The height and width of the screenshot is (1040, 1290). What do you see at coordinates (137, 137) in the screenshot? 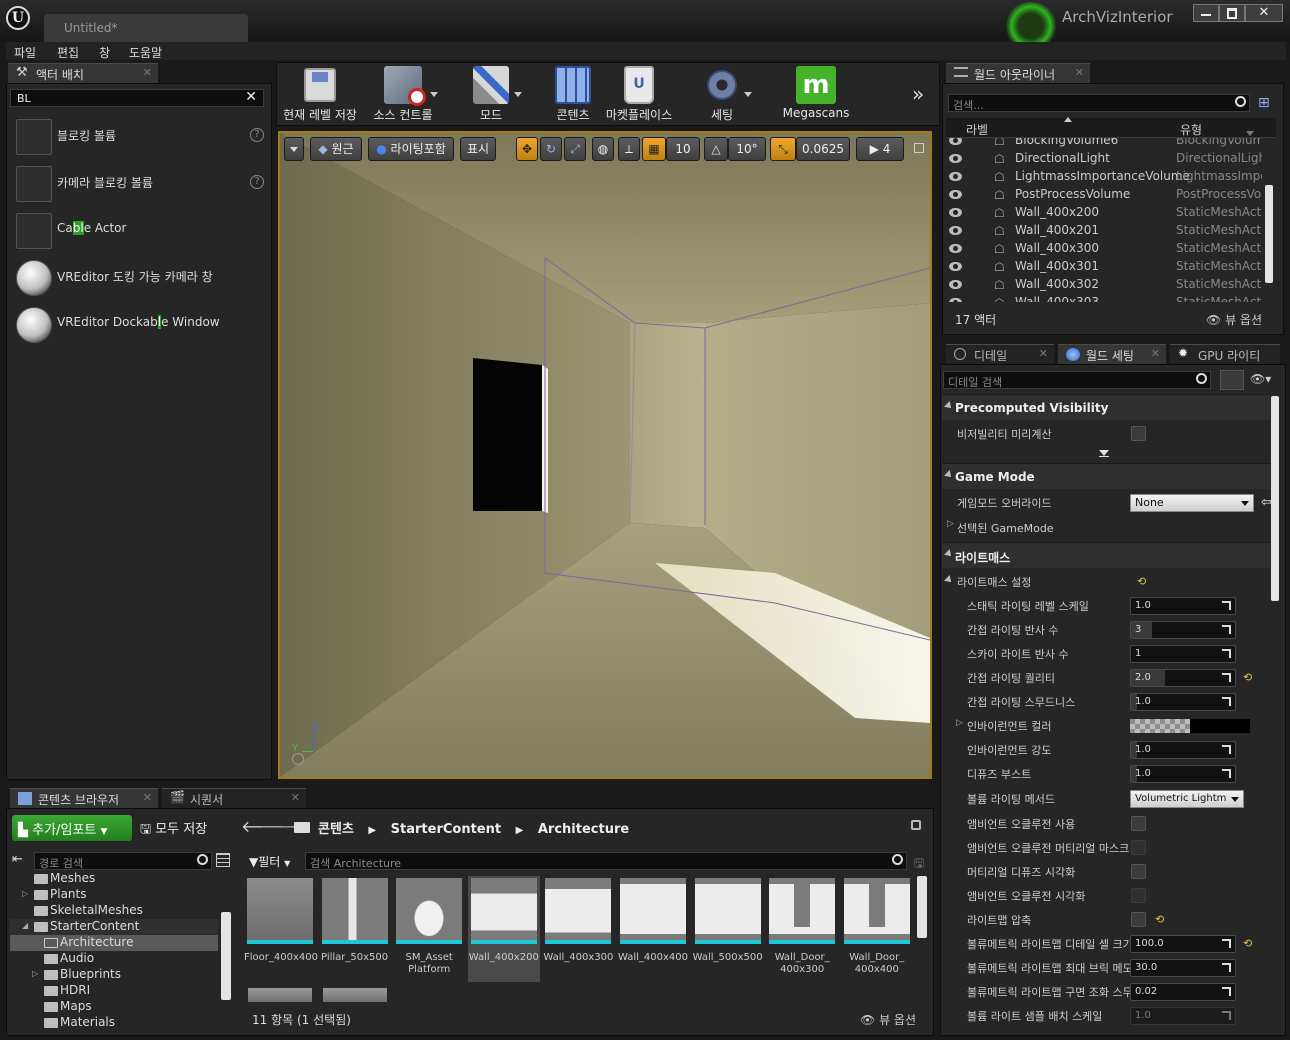
I see `actor-list-item: 블로킹 볼륨?` at bounding box center [137, 137].